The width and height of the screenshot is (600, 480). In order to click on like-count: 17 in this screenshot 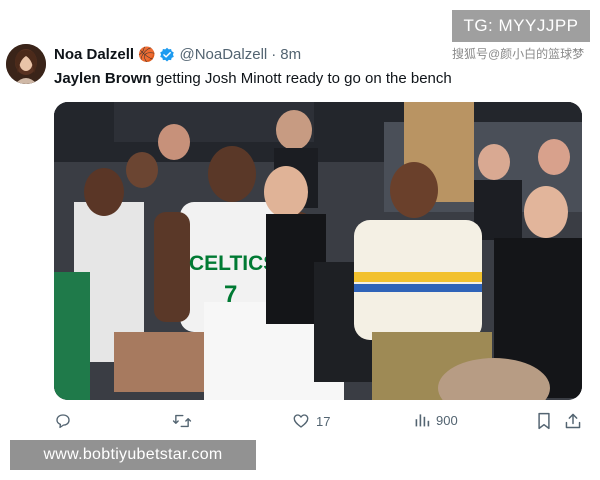, I will do `click(323, 421)`.